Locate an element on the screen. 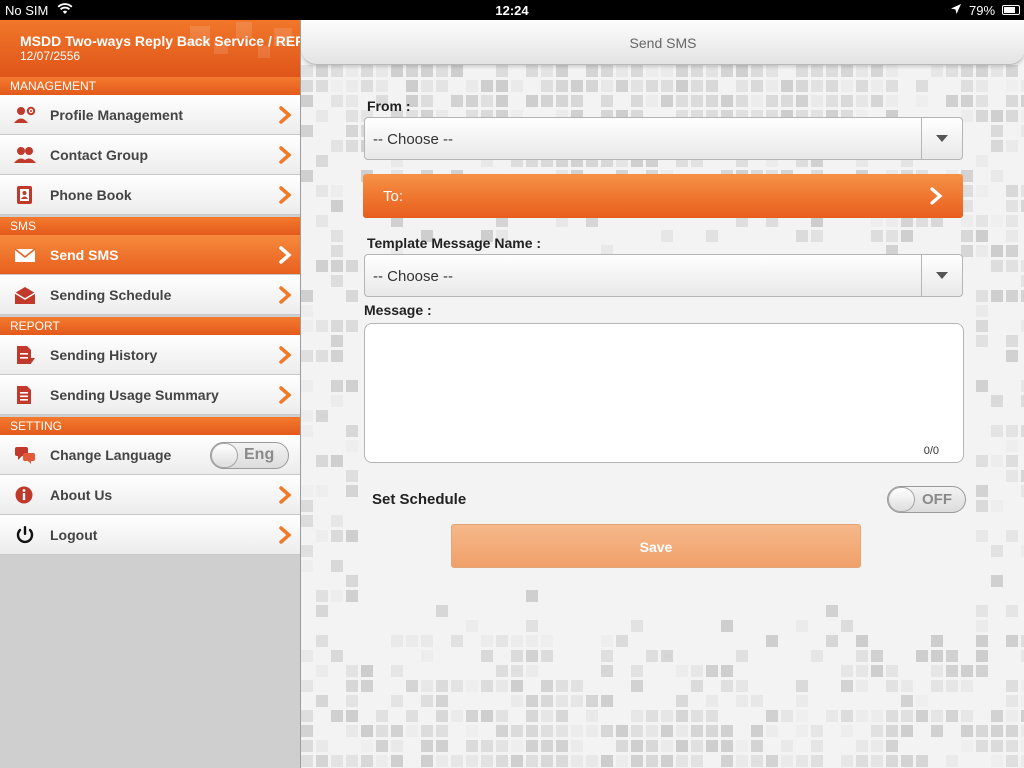 Image resolution: width=1024 pixels, height=768 pixels. to-recipients-button: To: is located at coordinates (663, 196).